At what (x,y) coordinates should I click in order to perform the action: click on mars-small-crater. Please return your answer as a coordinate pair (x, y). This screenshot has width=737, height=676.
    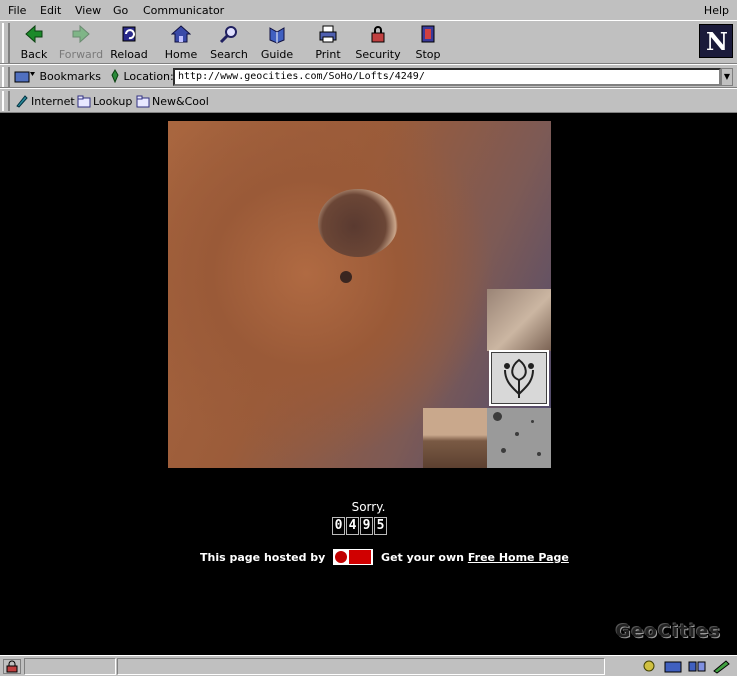
    Looking at the image, I should click on (346, 277).